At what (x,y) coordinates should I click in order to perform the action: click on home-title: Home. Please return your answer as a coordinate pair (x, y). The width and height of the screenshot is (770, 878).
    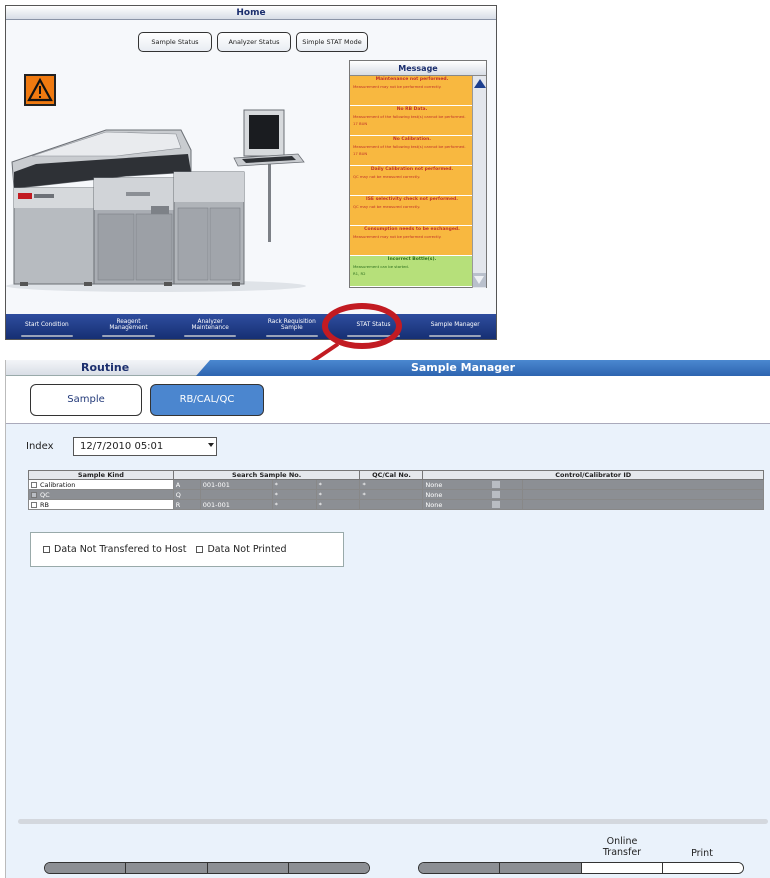
    Looking at the image, I should click on (251, 13).